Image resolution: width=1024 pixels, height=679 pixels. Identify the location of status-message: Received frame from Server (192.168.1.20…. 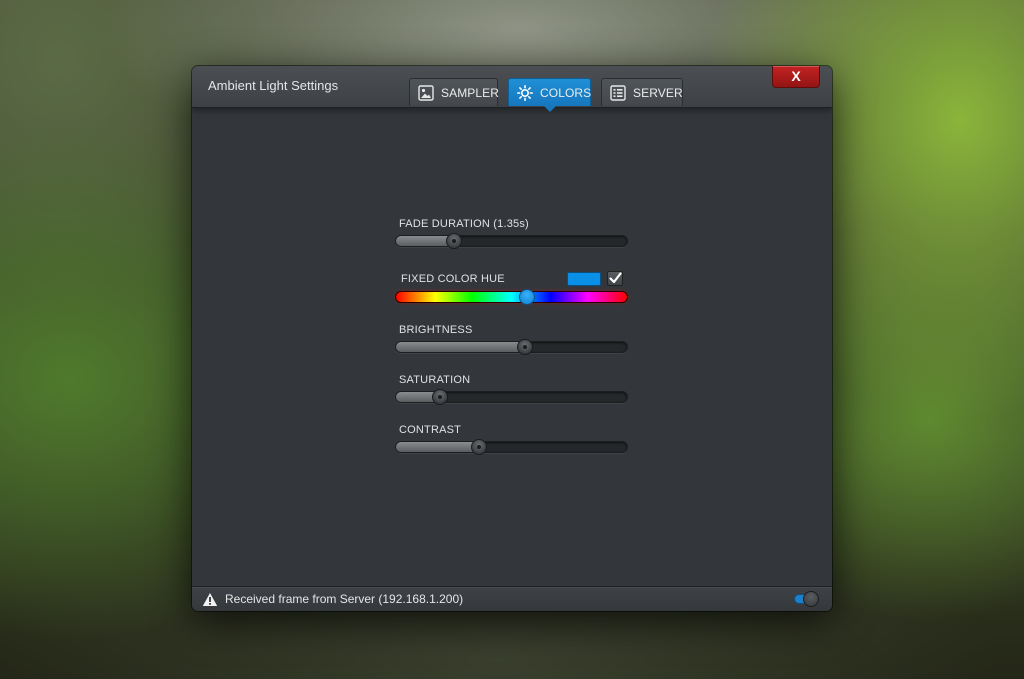
(344, 599).